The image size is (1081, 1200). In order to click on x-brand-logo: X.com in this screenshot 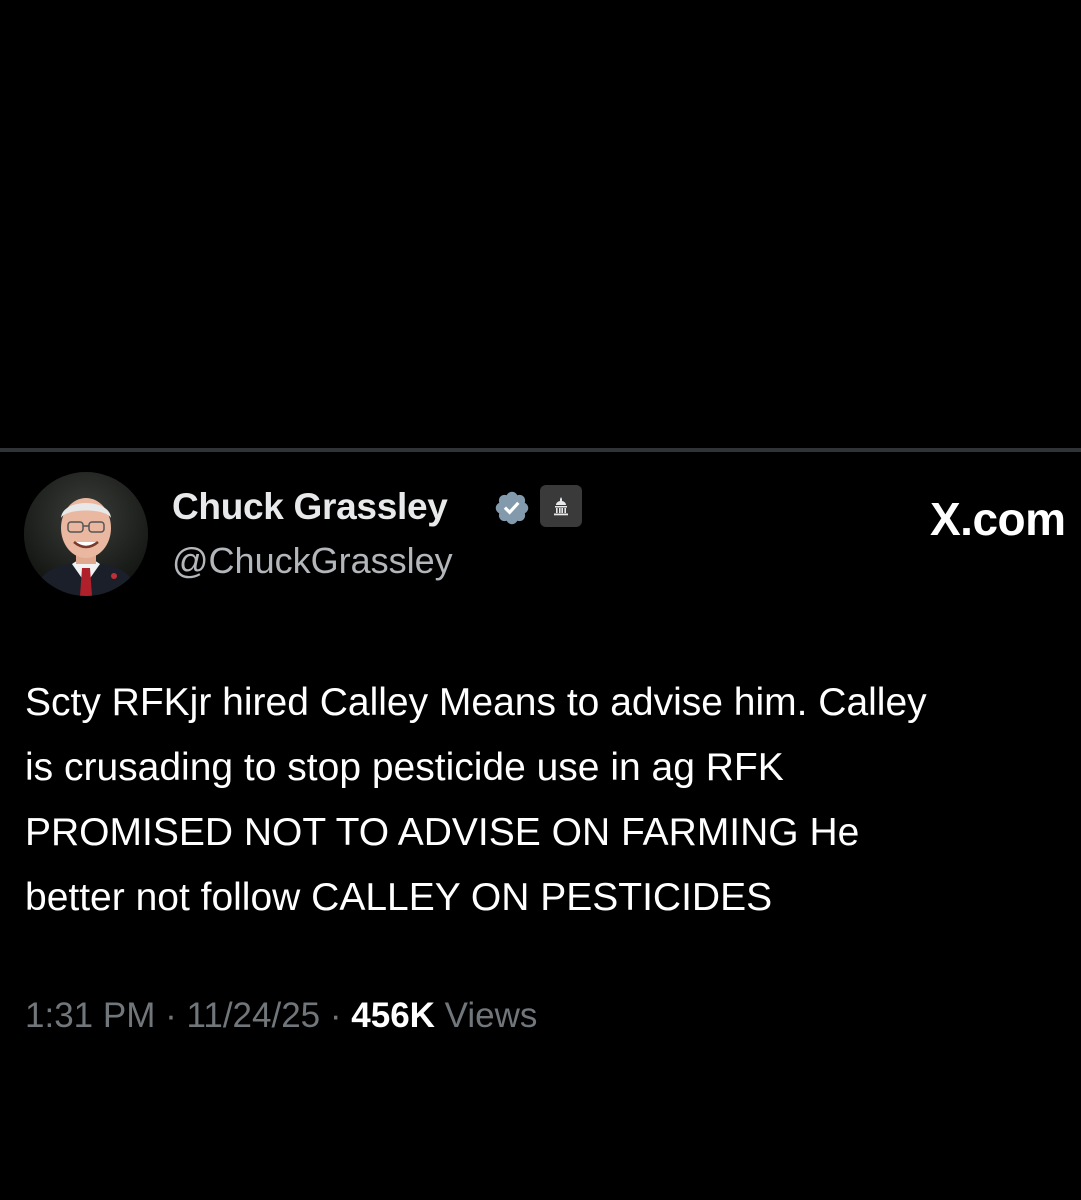, I will do `click(998, 519)`.